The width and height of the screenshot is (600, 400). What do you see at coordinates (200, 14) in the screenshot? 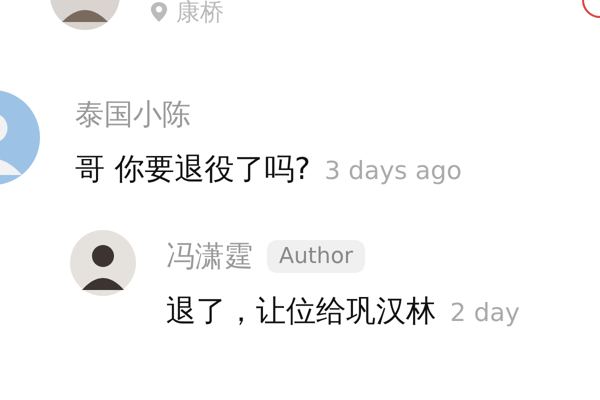
I see `location-text: 康桥` at bounding box center [200, 14].